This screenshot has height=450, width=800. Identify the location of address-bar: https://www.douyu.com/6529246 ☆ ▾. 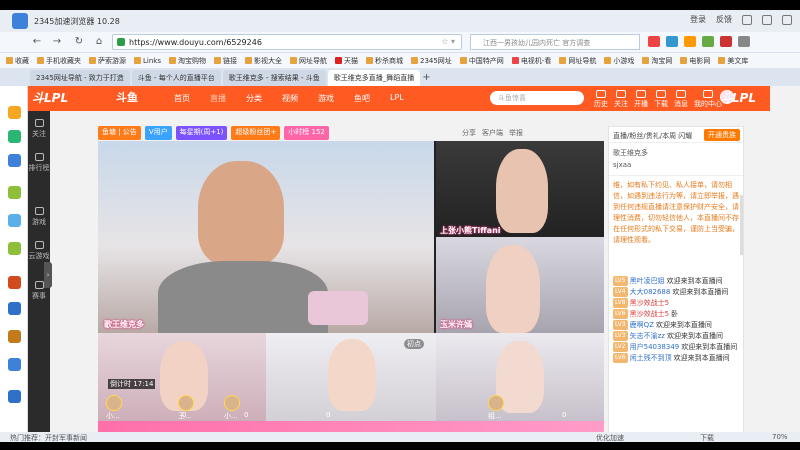
(287, 42).